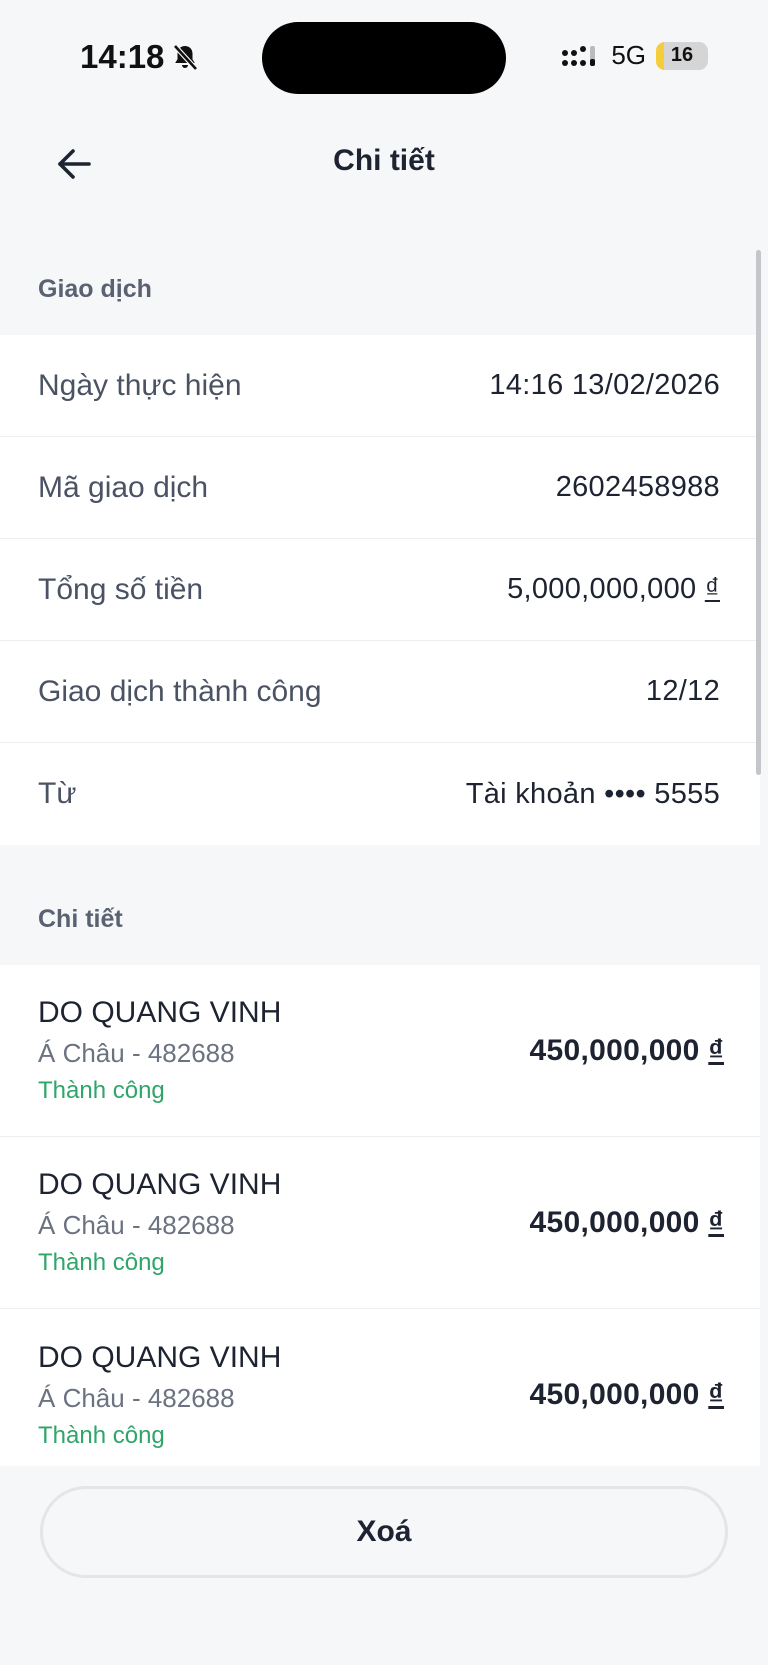 This screenshot has width=768, height=1665. I want to click on status-time-group: 14:18, so click(140, 57).